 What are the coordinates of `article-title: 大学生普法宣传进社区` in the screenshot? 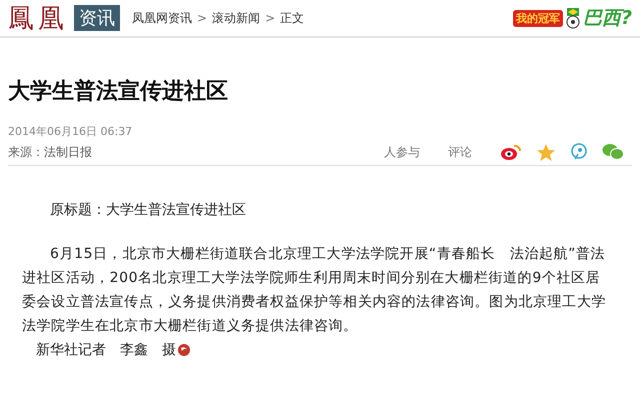 It's located at (118, 92).